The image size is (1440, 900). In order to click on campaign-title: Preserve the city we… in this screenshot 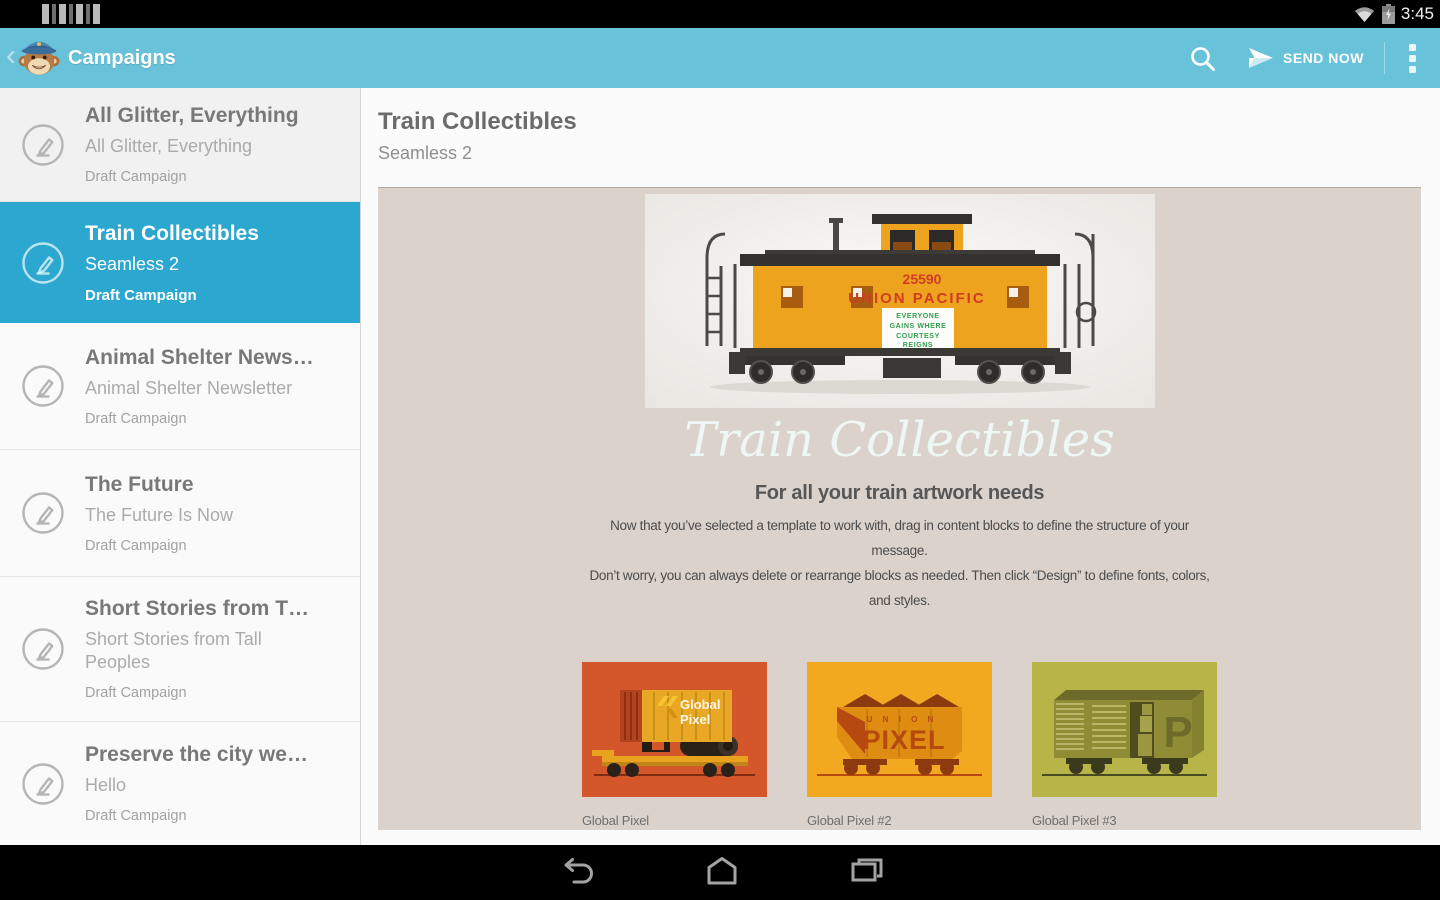, I will do `click(196, 754)`.